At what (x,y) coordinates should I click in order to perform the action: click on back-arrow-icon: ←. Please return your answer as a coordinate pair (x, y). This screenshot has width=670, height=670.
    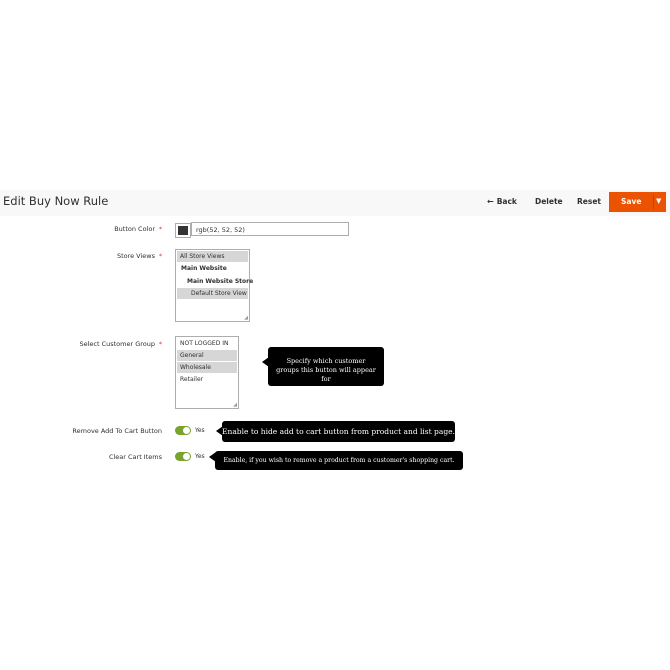
    Looking at the image, I should click on (490, 201).